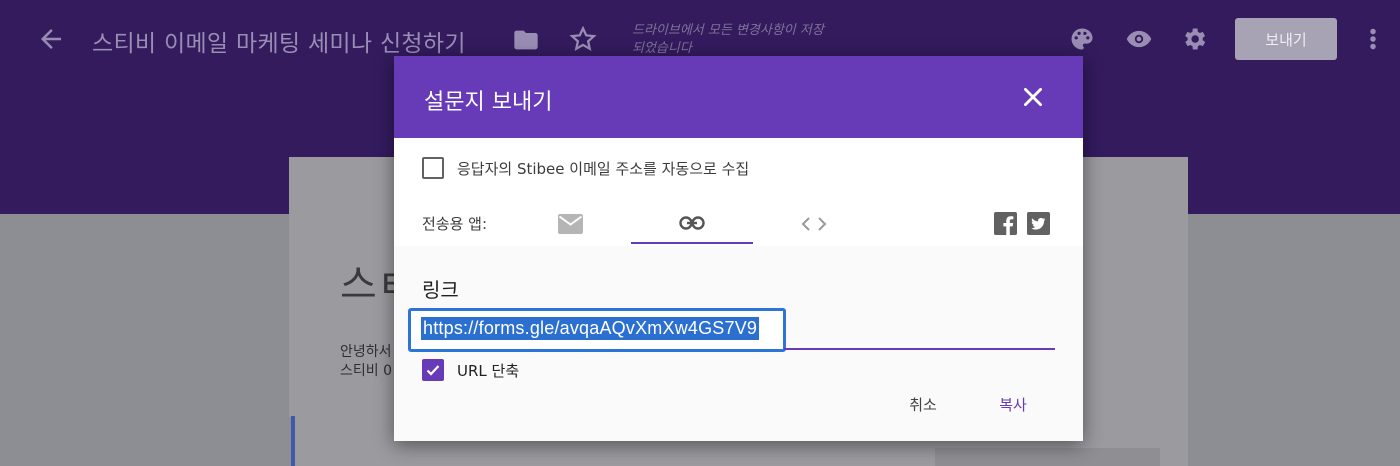  What do you see at coordinates (919, 349) in the screenshot?
I see `link-field-underline` at bounding box center [919, 349].